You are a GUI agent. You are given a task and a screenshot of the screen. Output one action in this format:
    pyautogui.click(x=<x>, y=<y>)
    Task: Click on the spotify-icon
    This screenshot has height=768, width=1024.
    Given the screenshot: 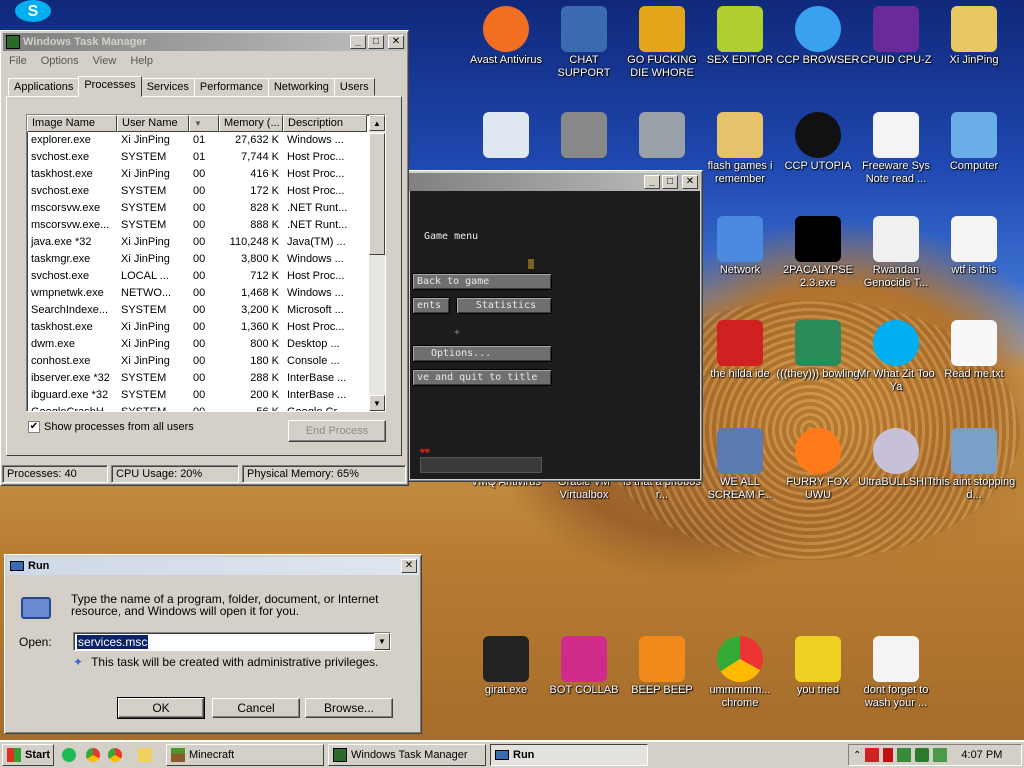 What is the action you would take?
    pyautogui.click(x=69, y=755)
    